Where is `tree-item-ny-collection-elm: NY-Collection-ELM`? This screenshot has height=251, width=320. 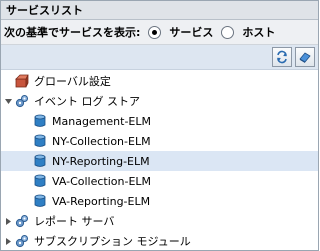
tree-item-ny-collection-elm: NY-Collection-ELM is located at coordinates (159, 141).